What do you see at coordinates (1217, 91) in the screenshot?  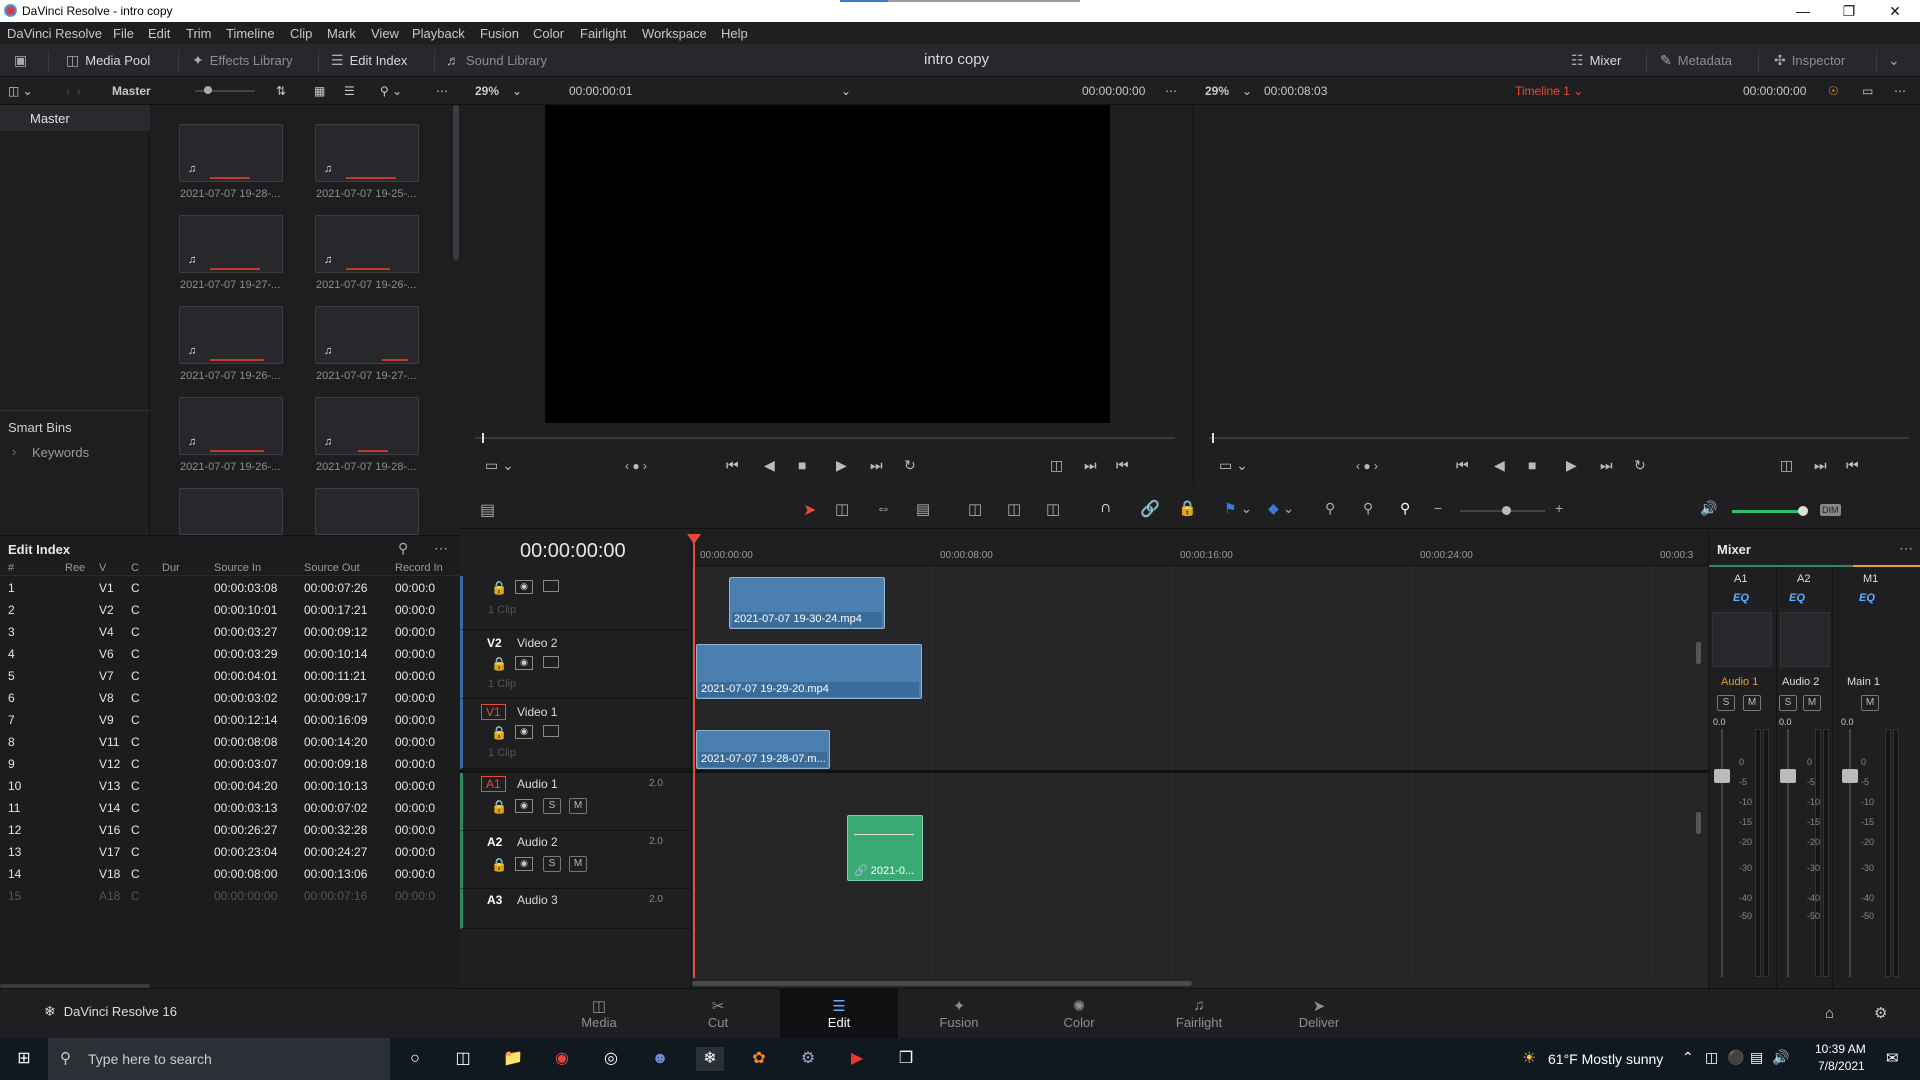 I see `program-zoom: 29%` at bounding box center [1217, 91].